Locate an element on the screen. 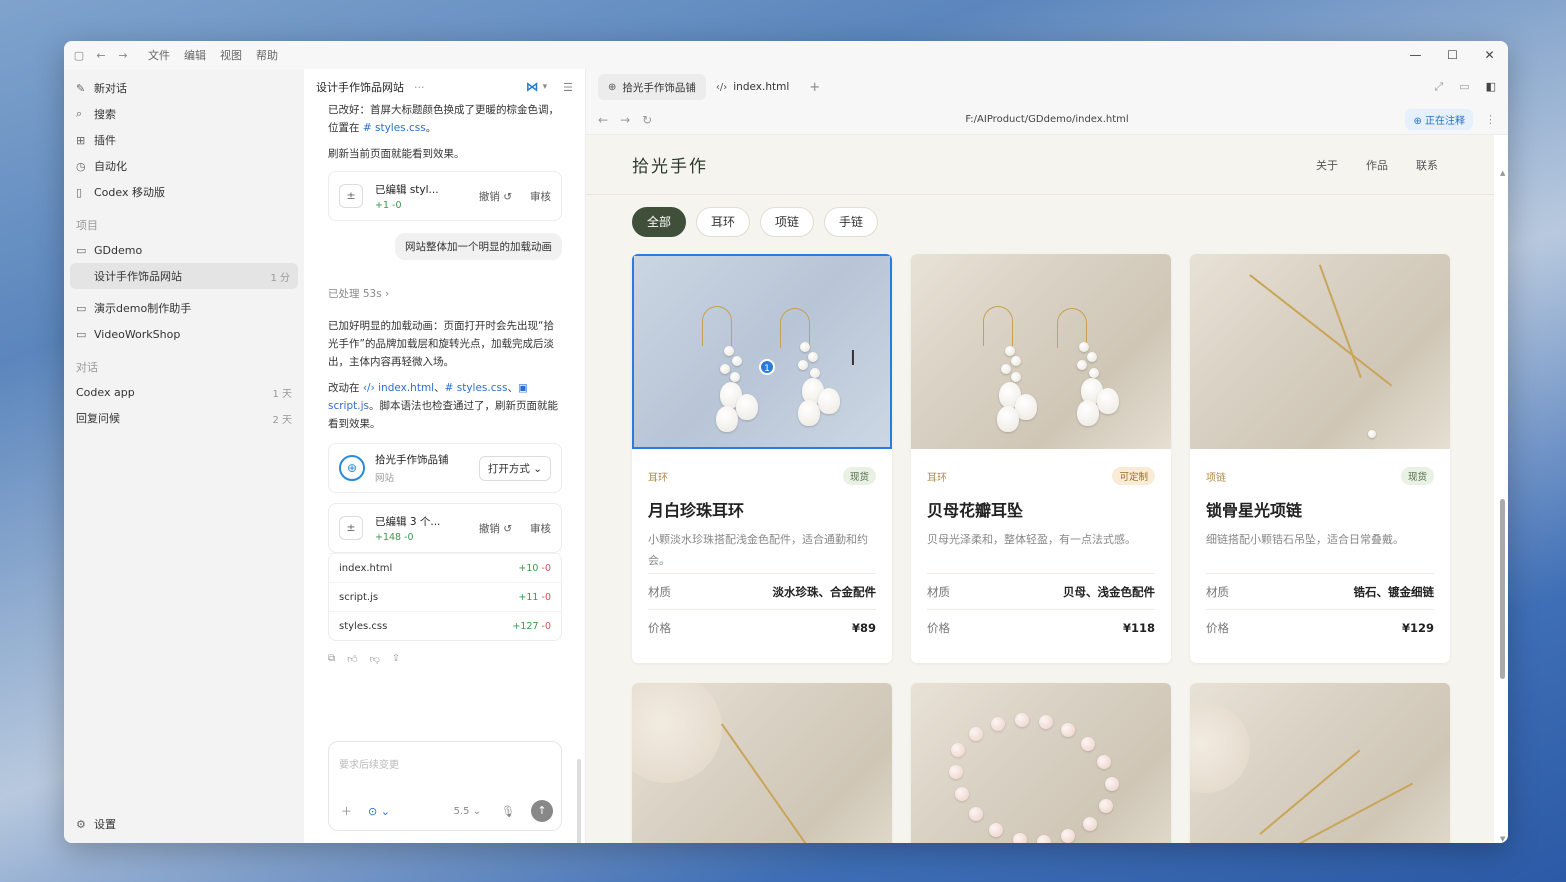 This screenshot has width=1566, height=882. assistant-message: 已改好：首屏大标题颜色换成了更暖的棕金色调，位置在 # styles.css。 is located at coordinates (445, 119).